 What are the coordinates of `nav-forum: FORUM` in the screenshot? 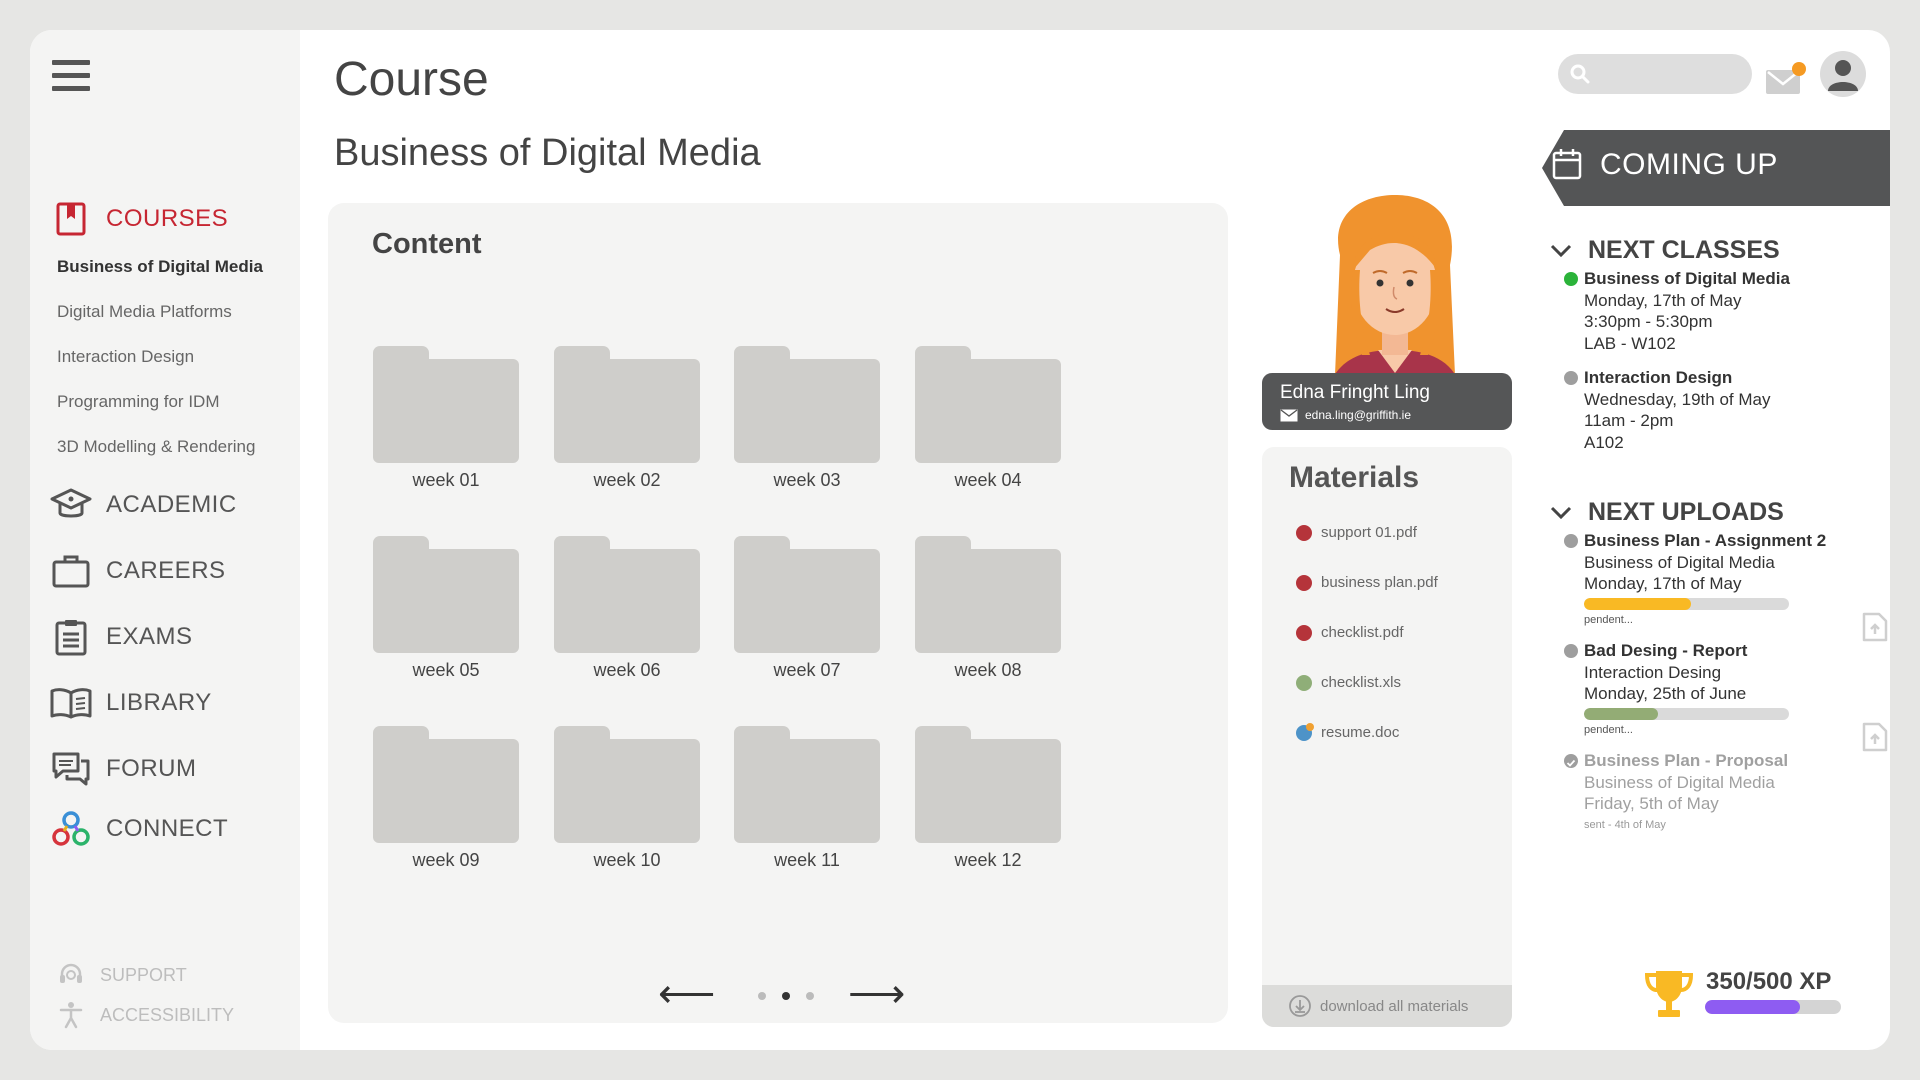 It's located at (123, 769).